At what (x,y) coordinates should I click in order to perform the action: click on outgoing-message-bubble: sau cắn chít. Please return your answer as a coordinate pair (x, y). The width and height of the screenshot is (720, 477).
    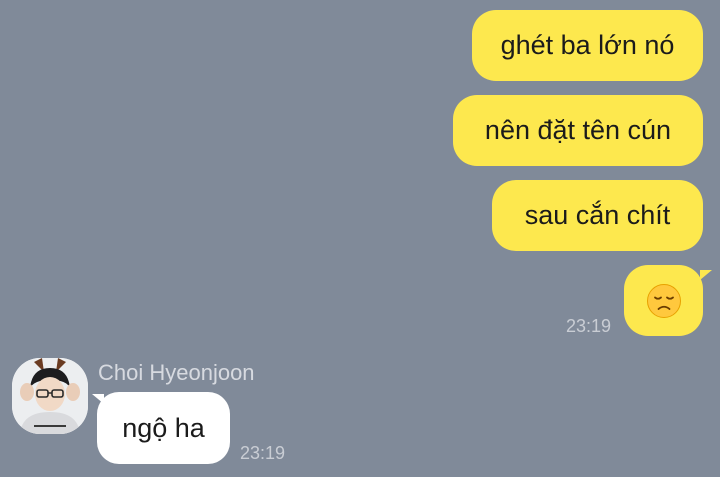
    Looking at the image, I should click on (597, 215).